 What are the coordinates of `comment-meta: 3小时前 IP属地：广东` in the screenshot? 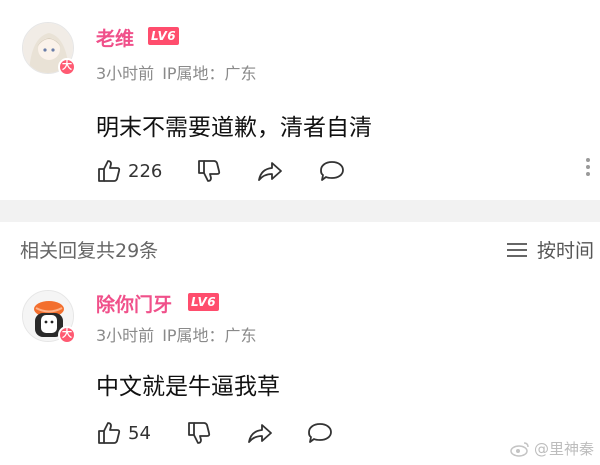 It's located at (176, 72).